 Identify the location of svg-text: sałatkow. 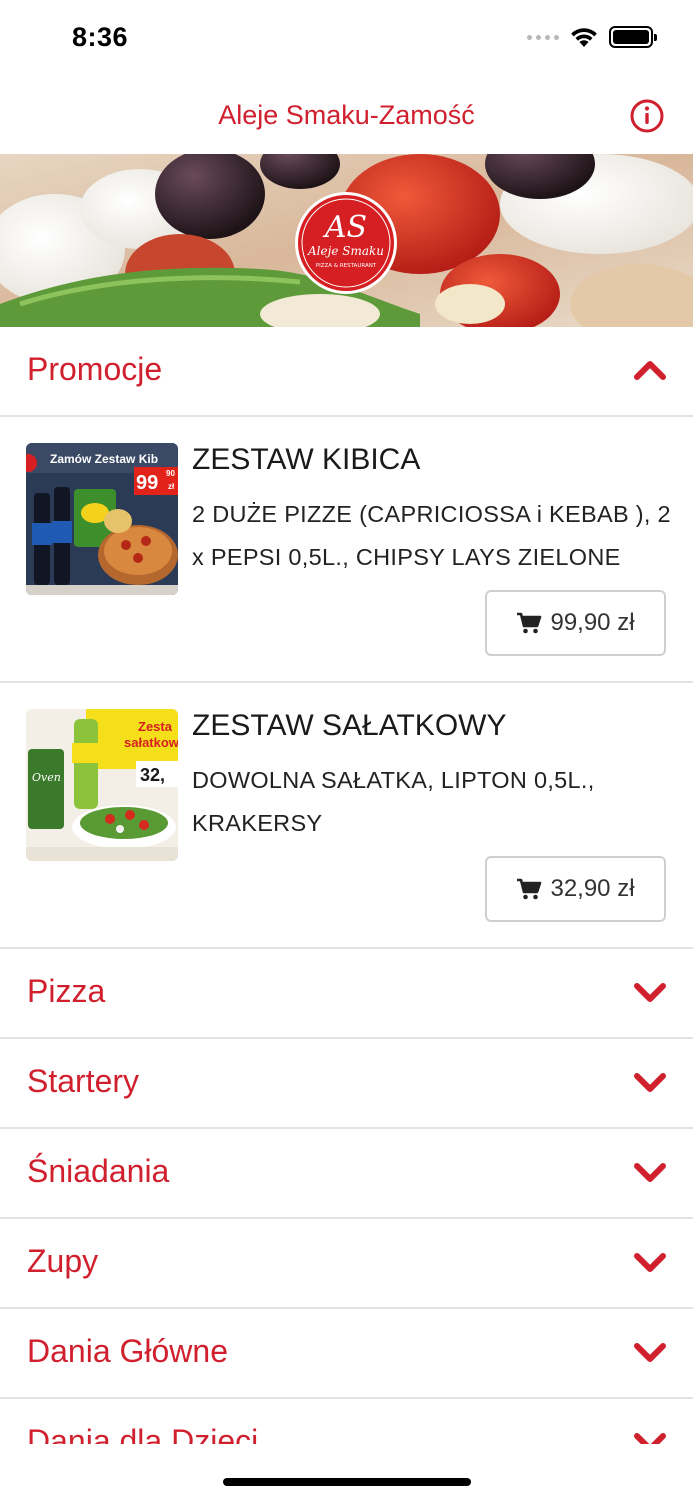
(151, 742).